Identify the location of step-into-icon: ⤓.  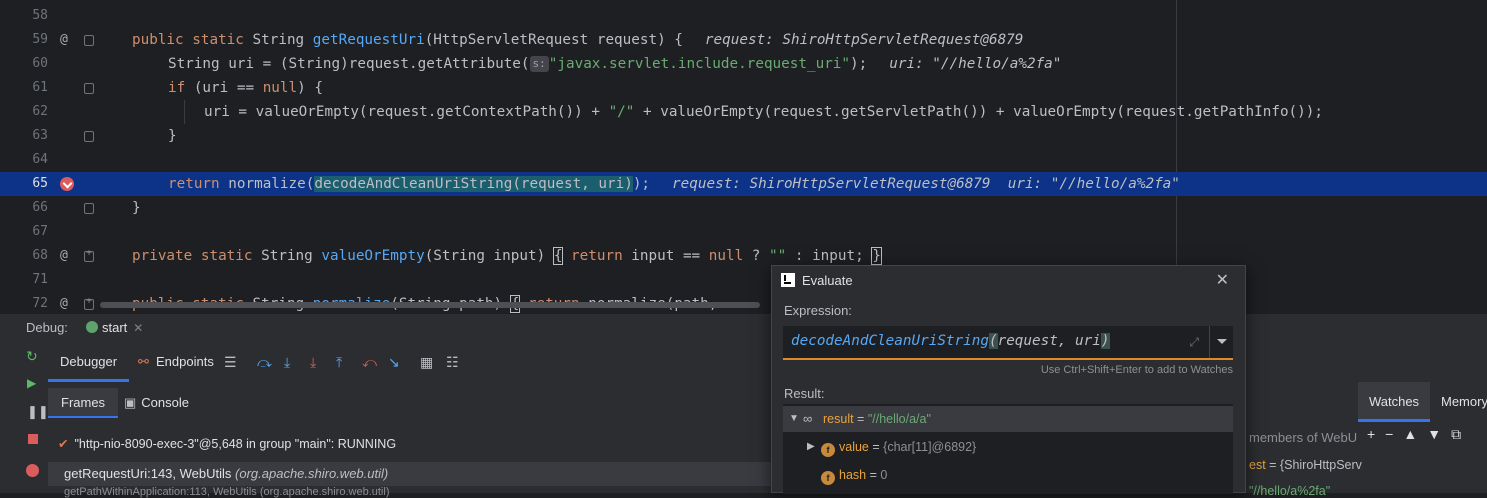
(287, 362).